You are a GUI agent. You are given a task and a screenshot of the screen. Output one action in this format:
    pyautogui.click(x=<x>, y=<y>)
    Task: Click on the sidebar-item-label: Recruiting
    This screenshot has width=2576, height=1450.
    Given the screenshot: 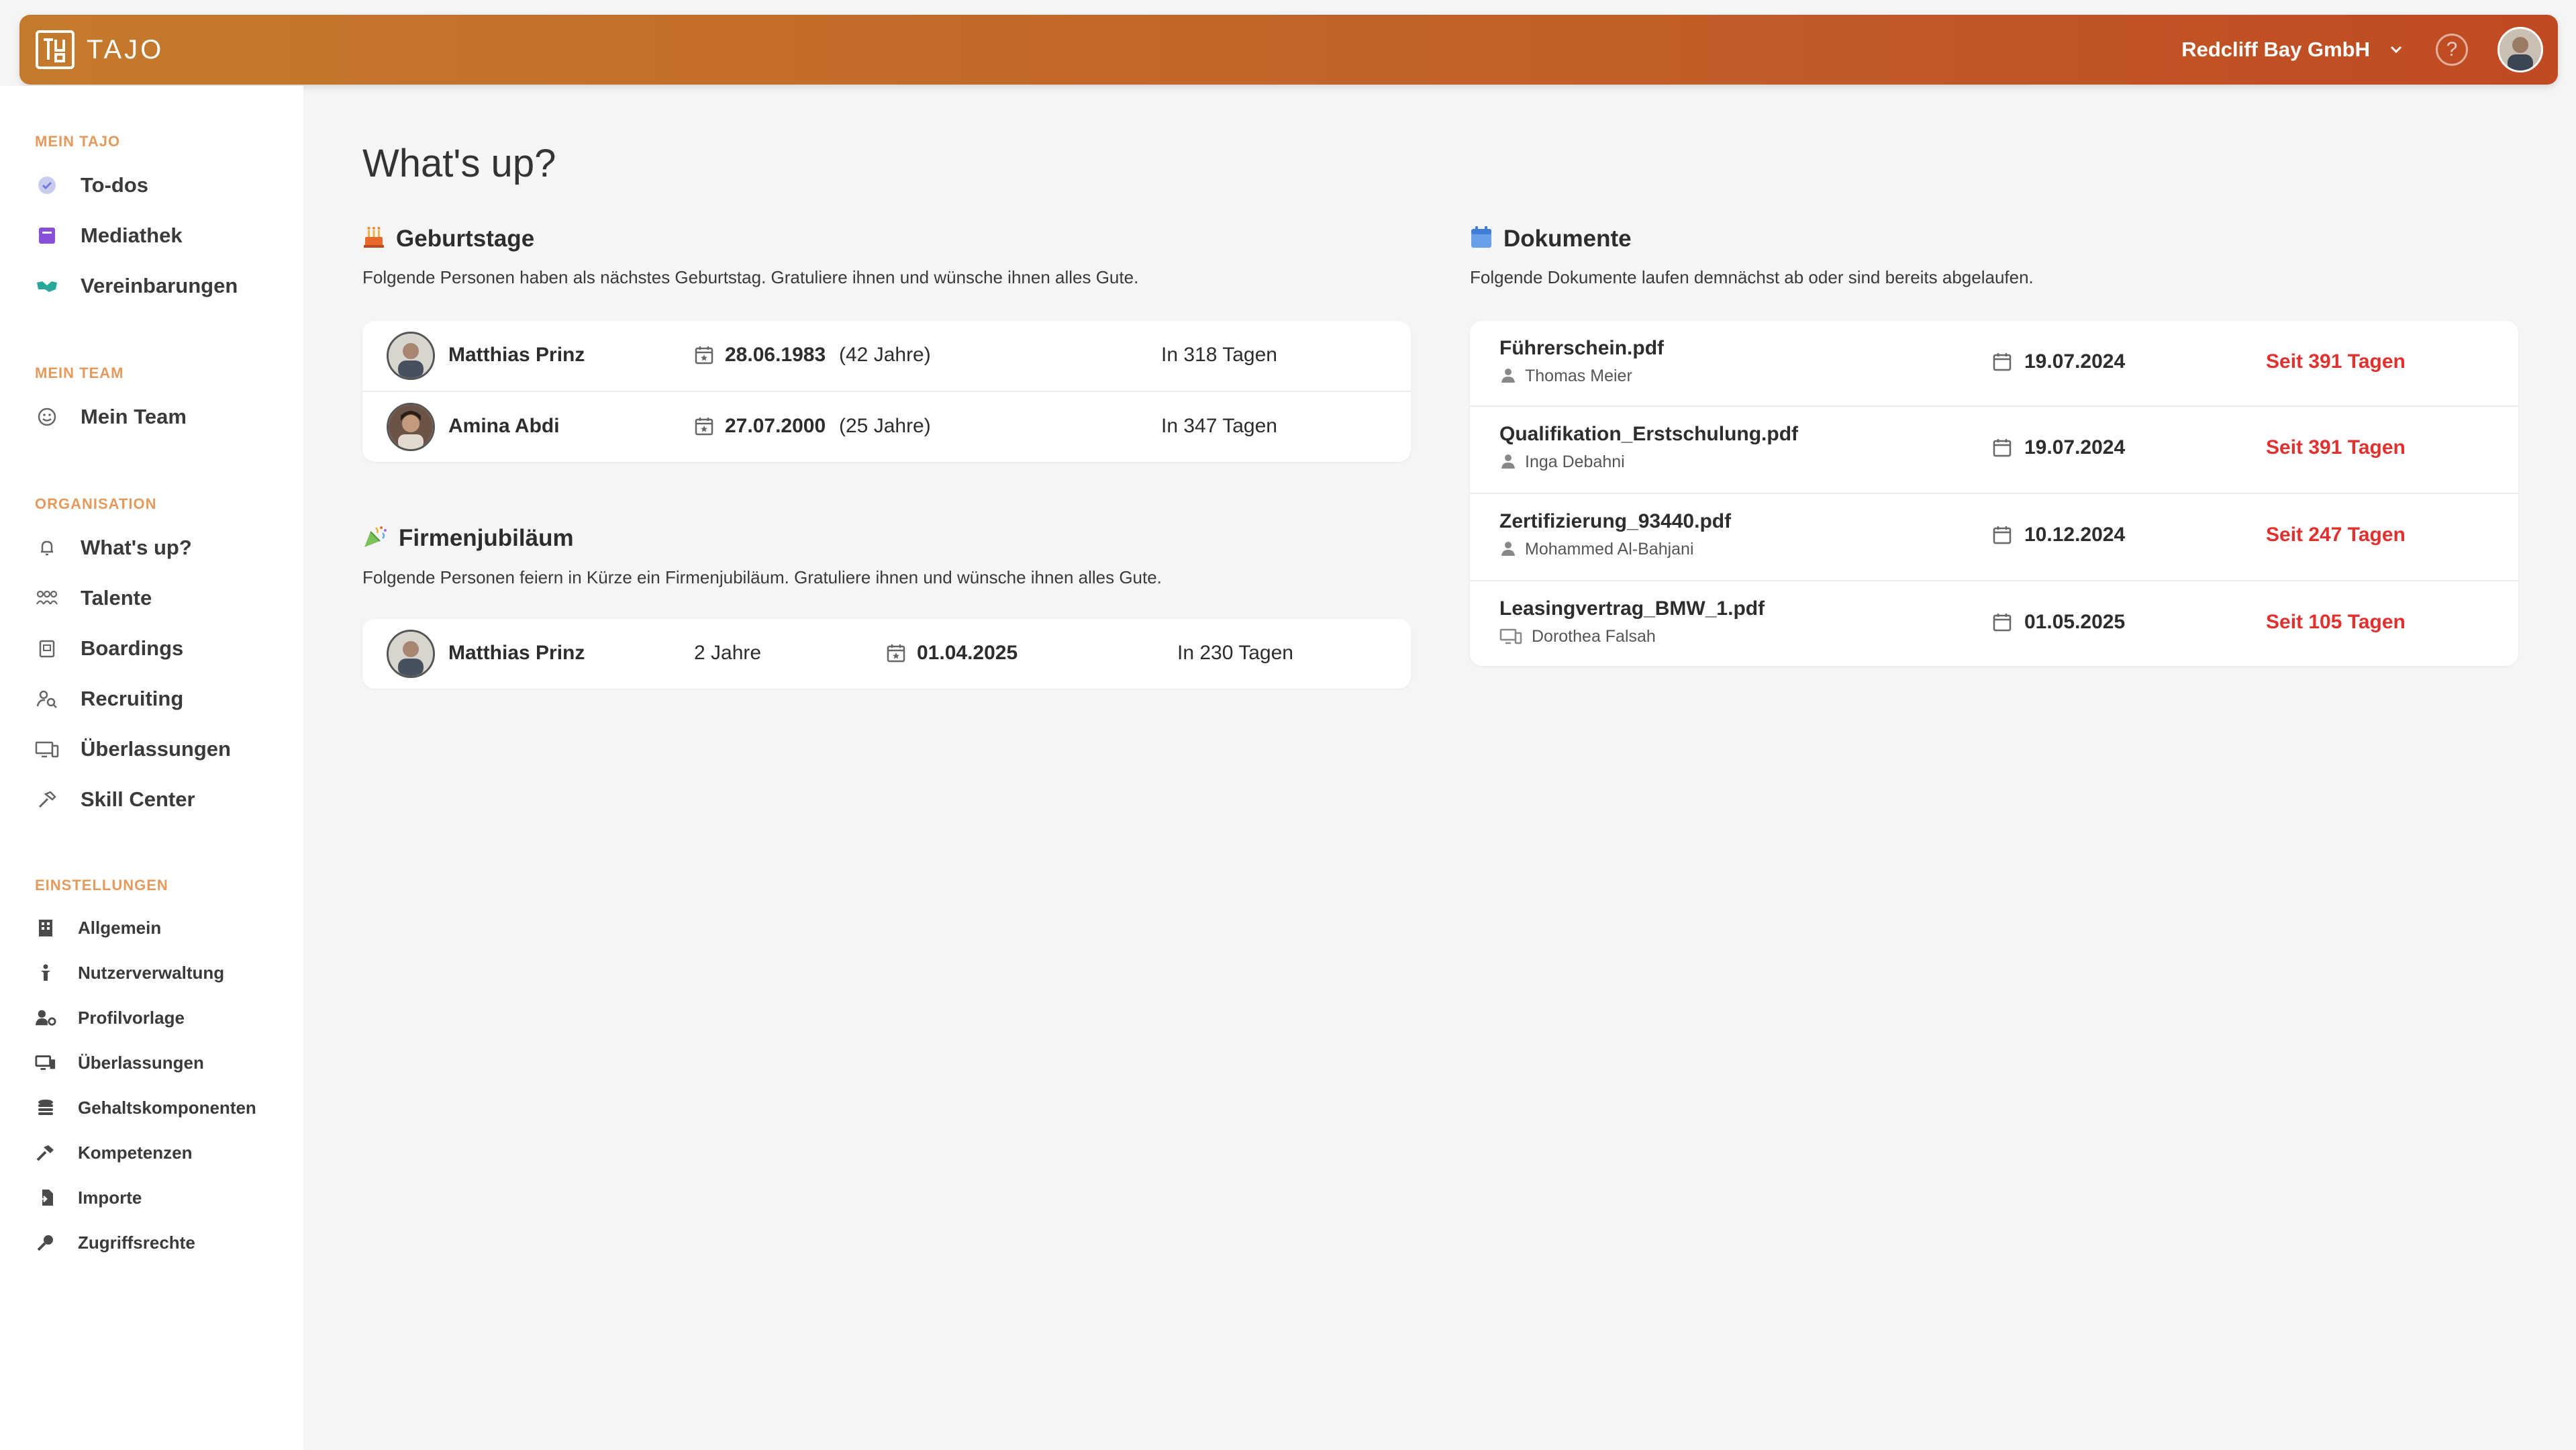 What is the action you would take?
    pyautogui.click(x=132, y=699)
    